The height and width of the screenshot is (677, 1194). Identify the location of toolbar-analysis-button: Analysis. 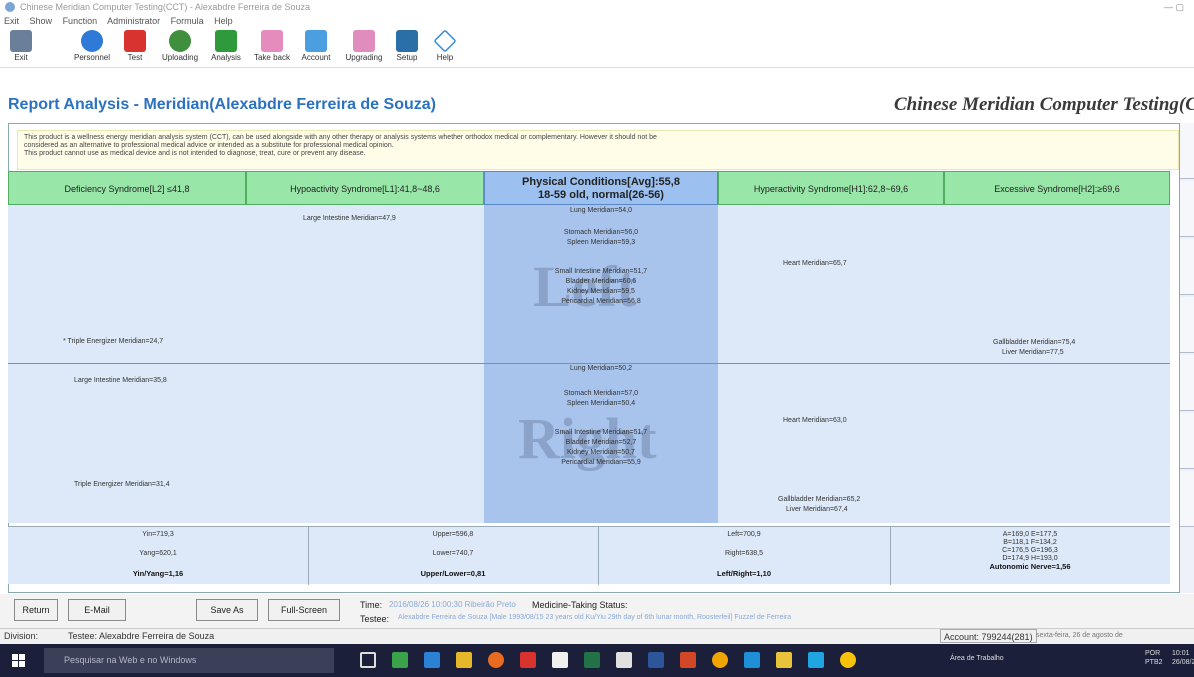
(226, 48).